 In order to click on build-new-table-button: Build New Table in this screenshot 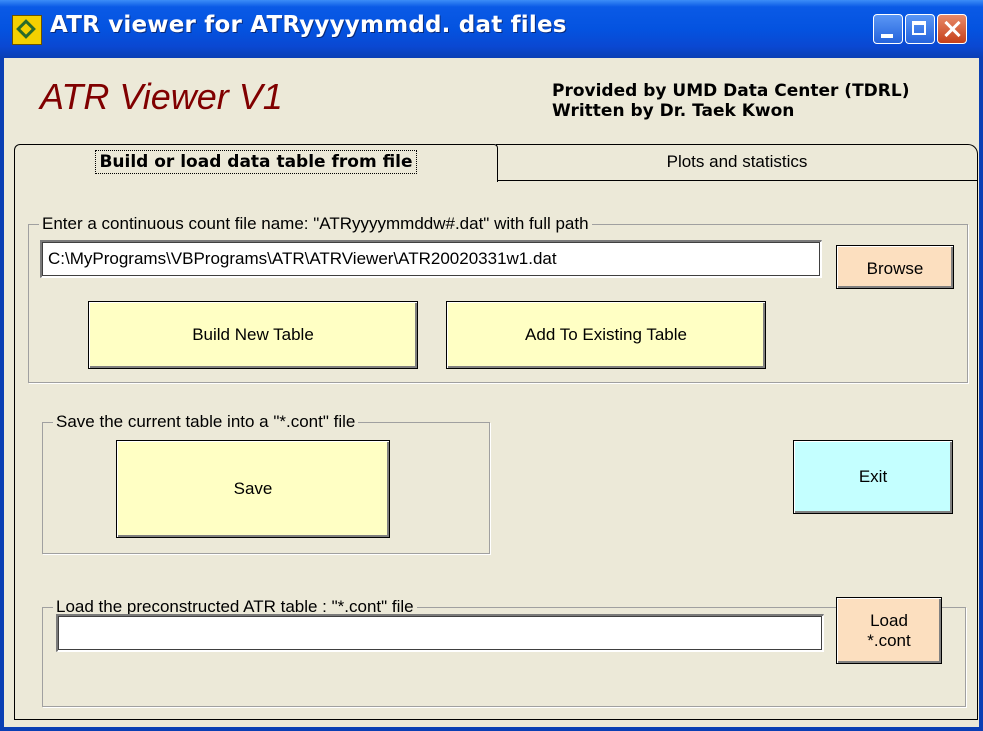, I will do `click(253, 335)`.